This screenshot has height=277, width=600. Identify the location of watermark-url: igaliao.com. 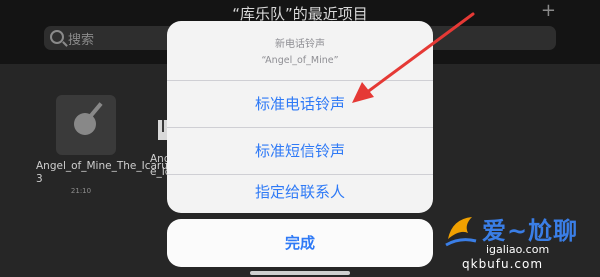
(518, 249).